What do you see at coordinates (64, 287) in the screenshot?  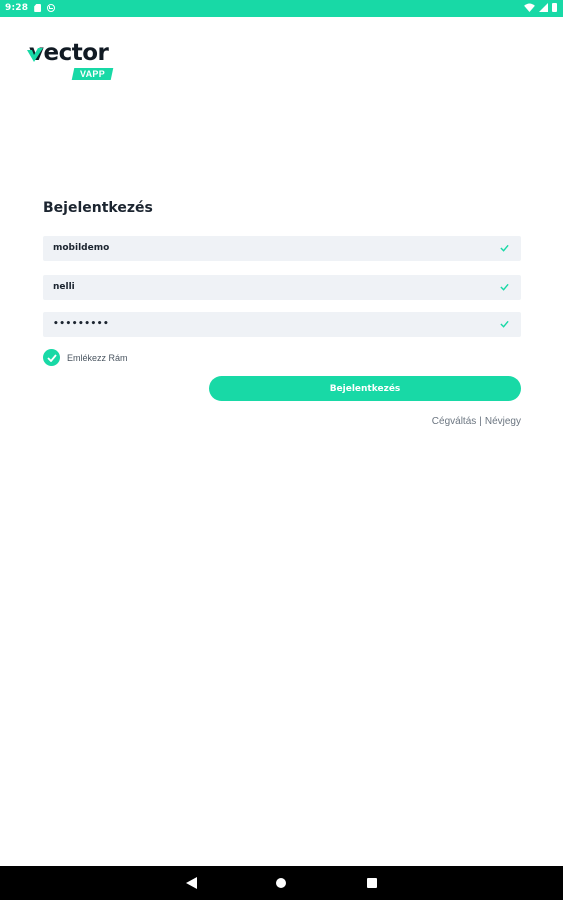 I see `company-value: nelli` at bounding box center [64, 287].